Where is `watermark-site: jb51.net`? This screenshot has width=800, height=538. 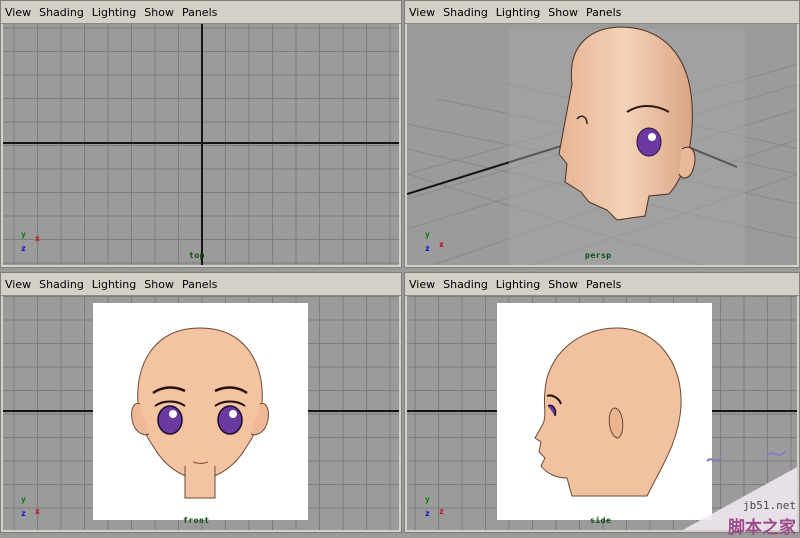
watermark-site: jb51.net is located at coordinates (769, 505).